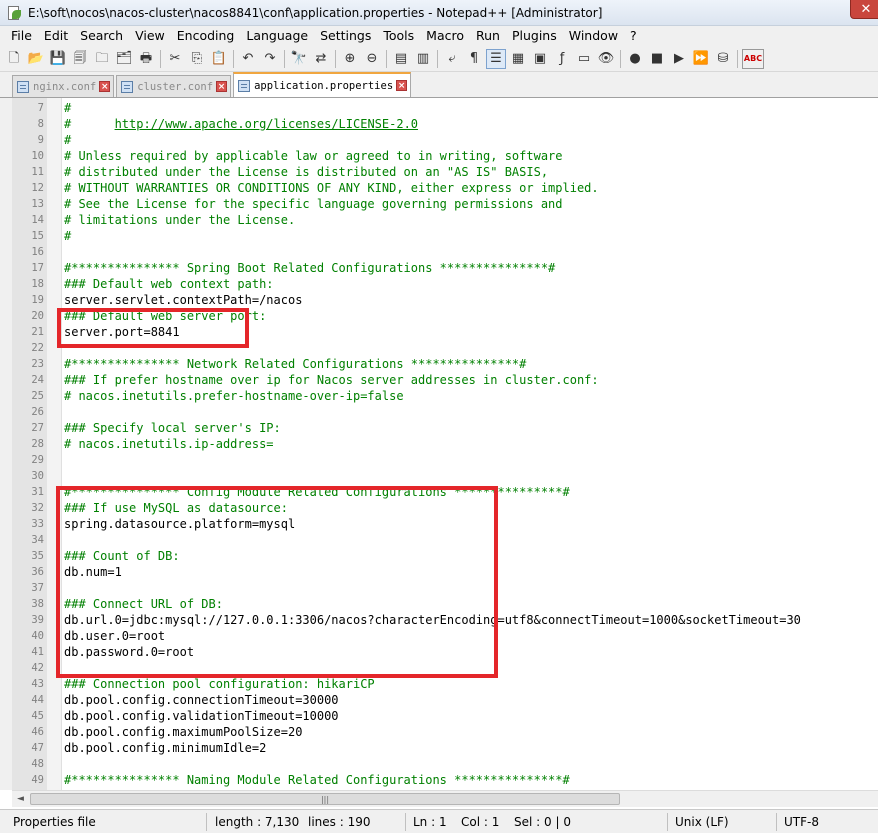 The height and width of the screenshot is (833, 878). I want to click on editor-line: 16, so click(445, 252).